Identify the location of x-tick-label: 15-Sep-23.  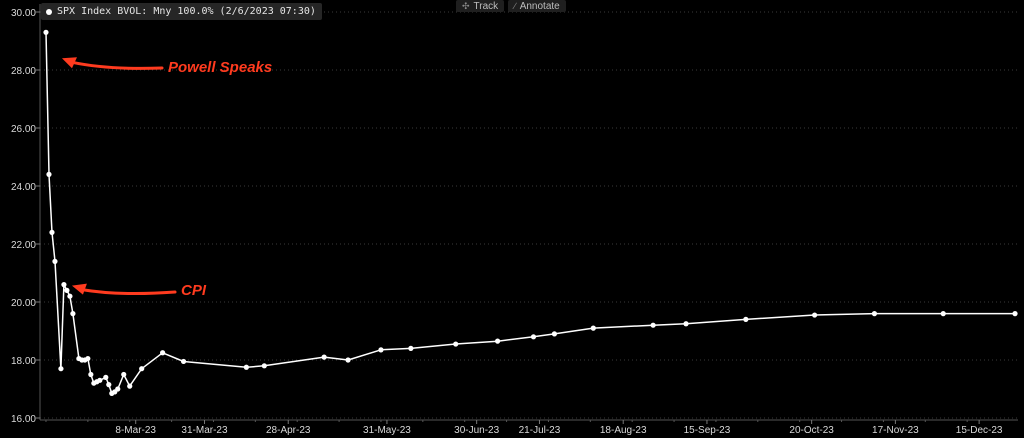
(707, 430).